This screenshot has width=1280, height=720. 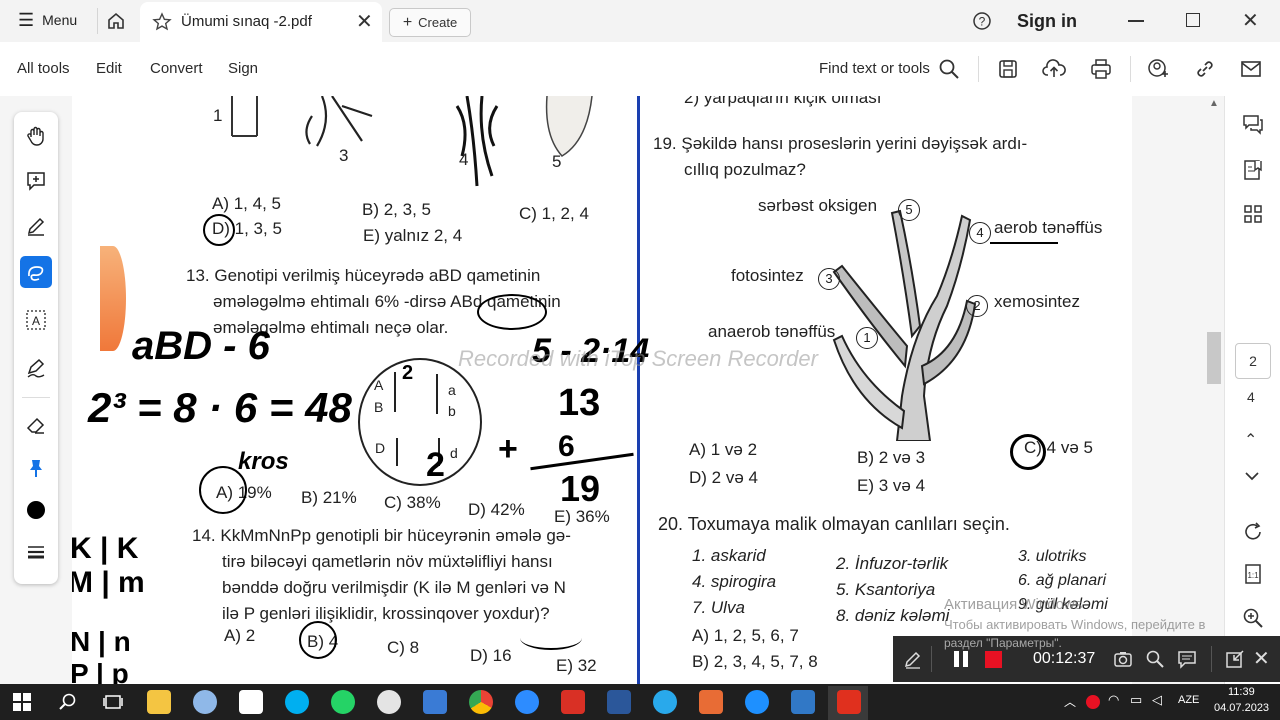 I want to click on gene-label: B, so click(x=379, y=407).